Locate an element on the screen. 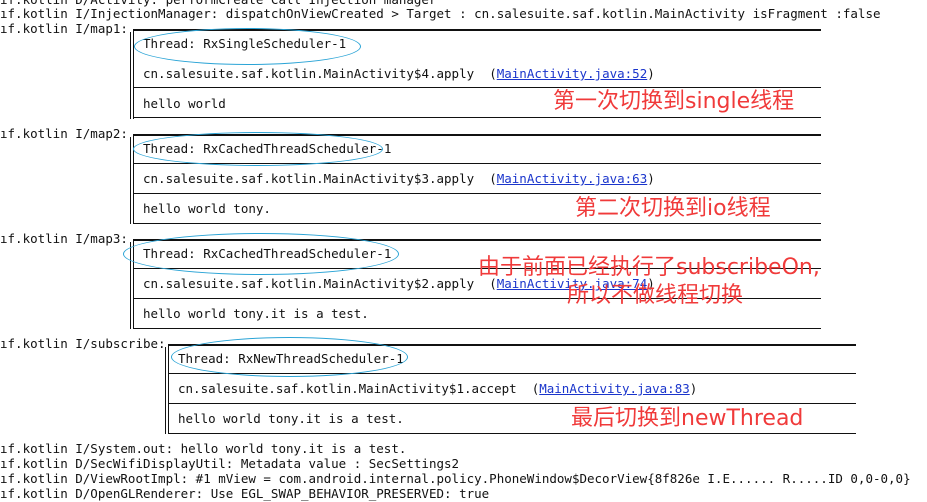 This screenshot has width=927, height=502. log-tag-map3: ıf.kotlin I/map3: is located at coordinates (64, 238).